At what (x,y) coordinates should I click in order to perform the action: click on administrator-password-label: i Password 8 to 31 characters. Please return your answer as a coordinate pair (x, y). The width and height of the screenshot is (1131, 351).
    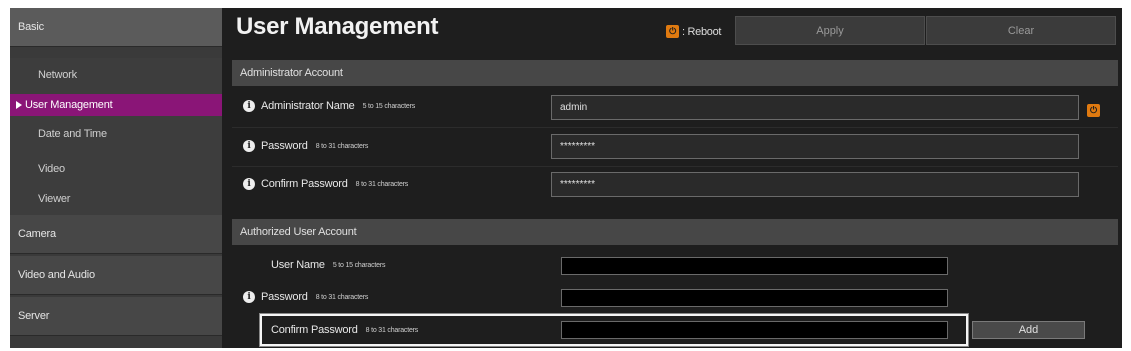
    Looking at the image, I should click on (305, 146).